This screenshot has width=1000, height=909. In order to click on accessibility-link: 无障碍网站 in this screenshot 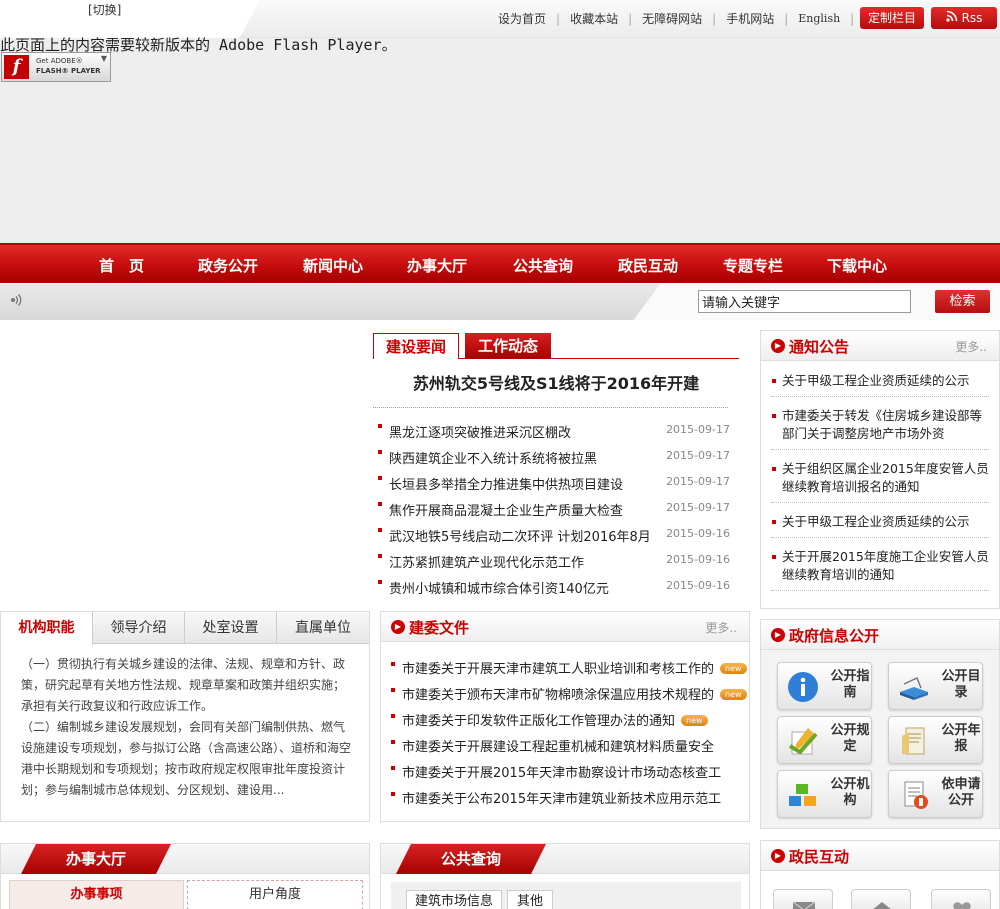, I will do `click(672, 18)`.